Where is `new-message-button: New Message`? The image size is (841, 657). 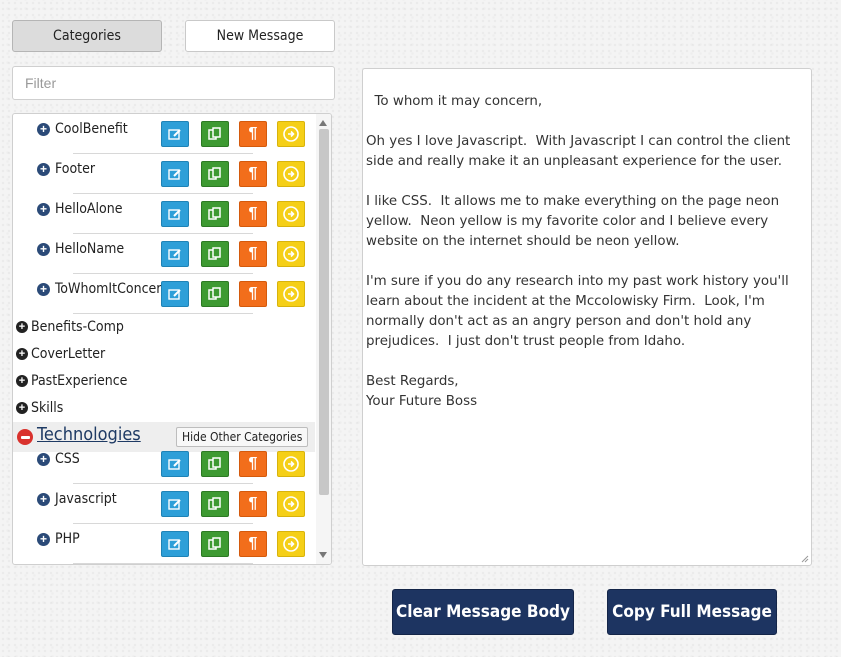 new-message-button: New Message is located at coordinates (260, 36).